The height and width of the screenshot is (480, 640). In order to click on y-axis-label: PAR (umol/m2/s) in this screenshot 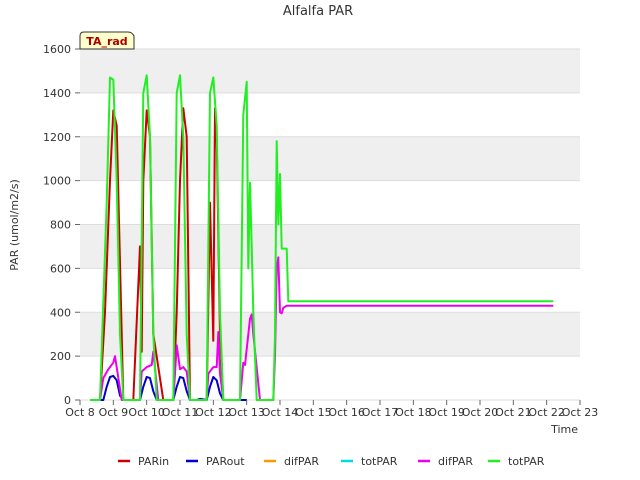, I will do `click(14, 225)`.